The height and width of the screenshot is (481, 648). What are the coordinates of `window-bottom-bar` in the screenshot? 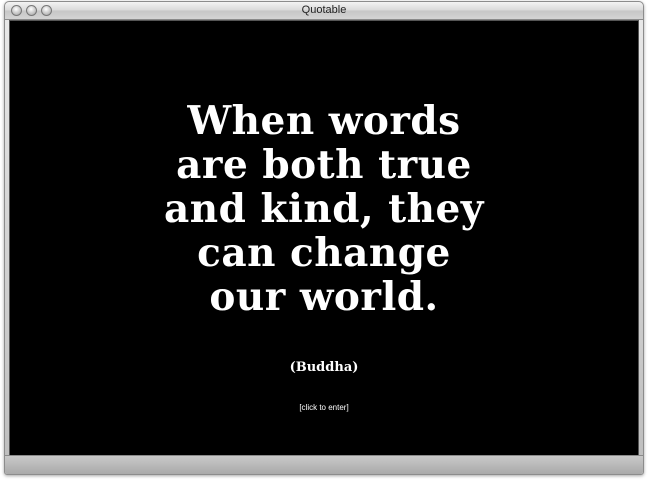 It's located at (324, 464).